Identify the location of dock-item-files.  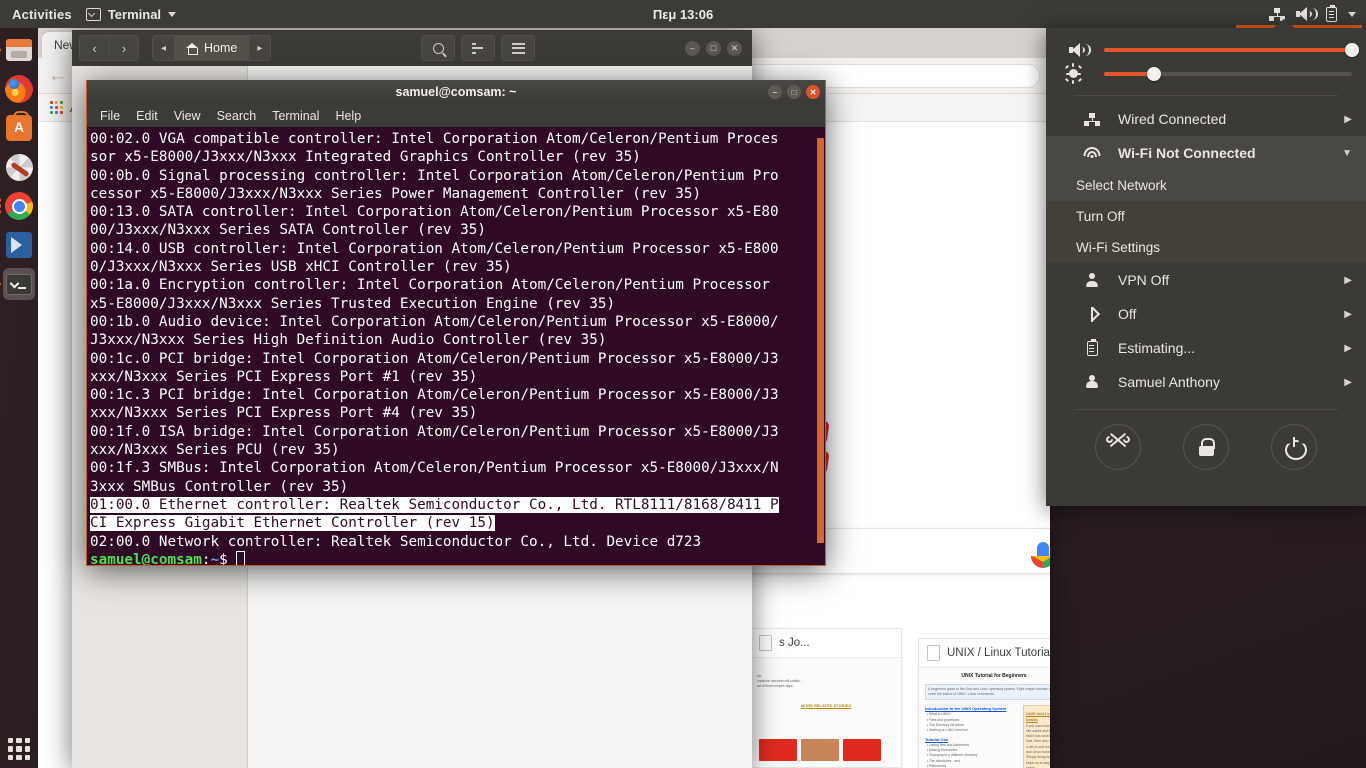
(19, 50).